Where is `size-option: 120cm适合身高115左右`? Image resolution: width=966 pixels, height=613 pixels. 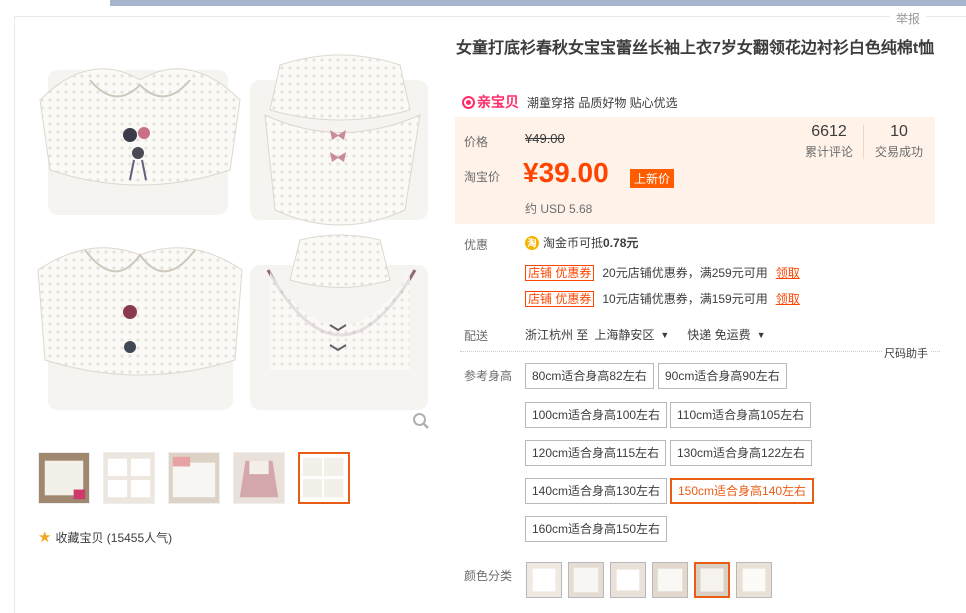
size-option: 120cm适合身高115左右 is located at coordinates (596, 453).